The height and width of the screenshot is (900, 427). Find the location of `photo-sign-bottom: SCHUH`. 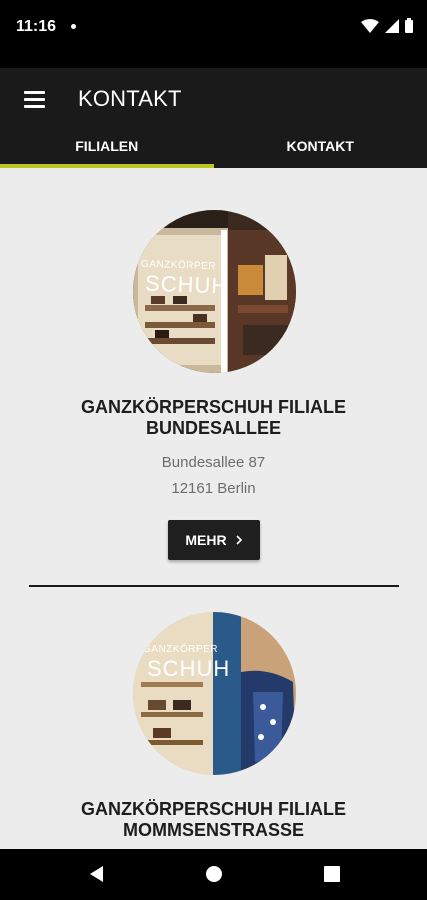

photo-sign-bottom: SCHUH is located at coordinates (186, 284).